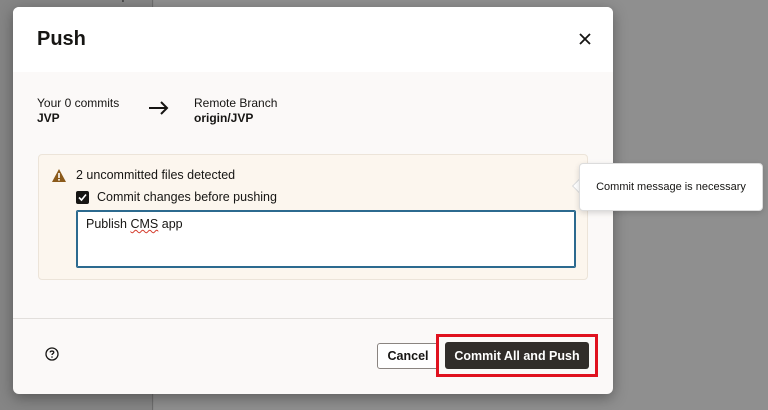  I want to click on help-icon, so click(52, 354).